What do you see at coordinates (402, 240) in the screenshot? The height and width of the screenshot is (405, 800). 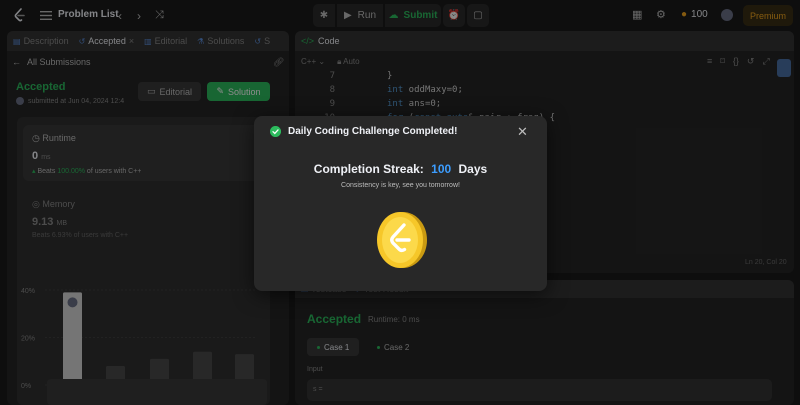 I see `gold-coin-icon` at bounding box center [402, 240].